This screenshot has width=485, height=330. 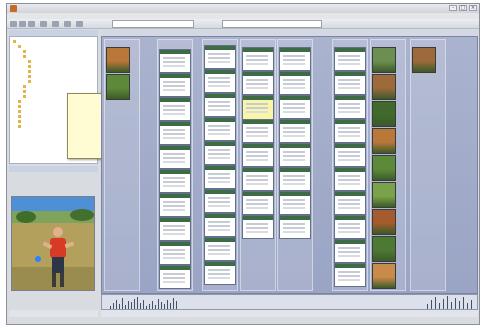 What do you see at coordinates (13, 24) in the screenshot?
I see `back-icon` at bounding box center [13, 24].